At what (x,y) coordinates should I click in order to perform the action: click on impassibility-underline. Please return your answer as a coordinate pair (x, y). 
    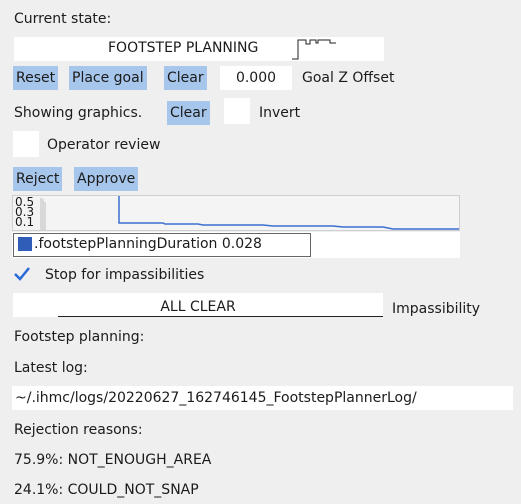
    Looking at the image, I should click on (220, 316).